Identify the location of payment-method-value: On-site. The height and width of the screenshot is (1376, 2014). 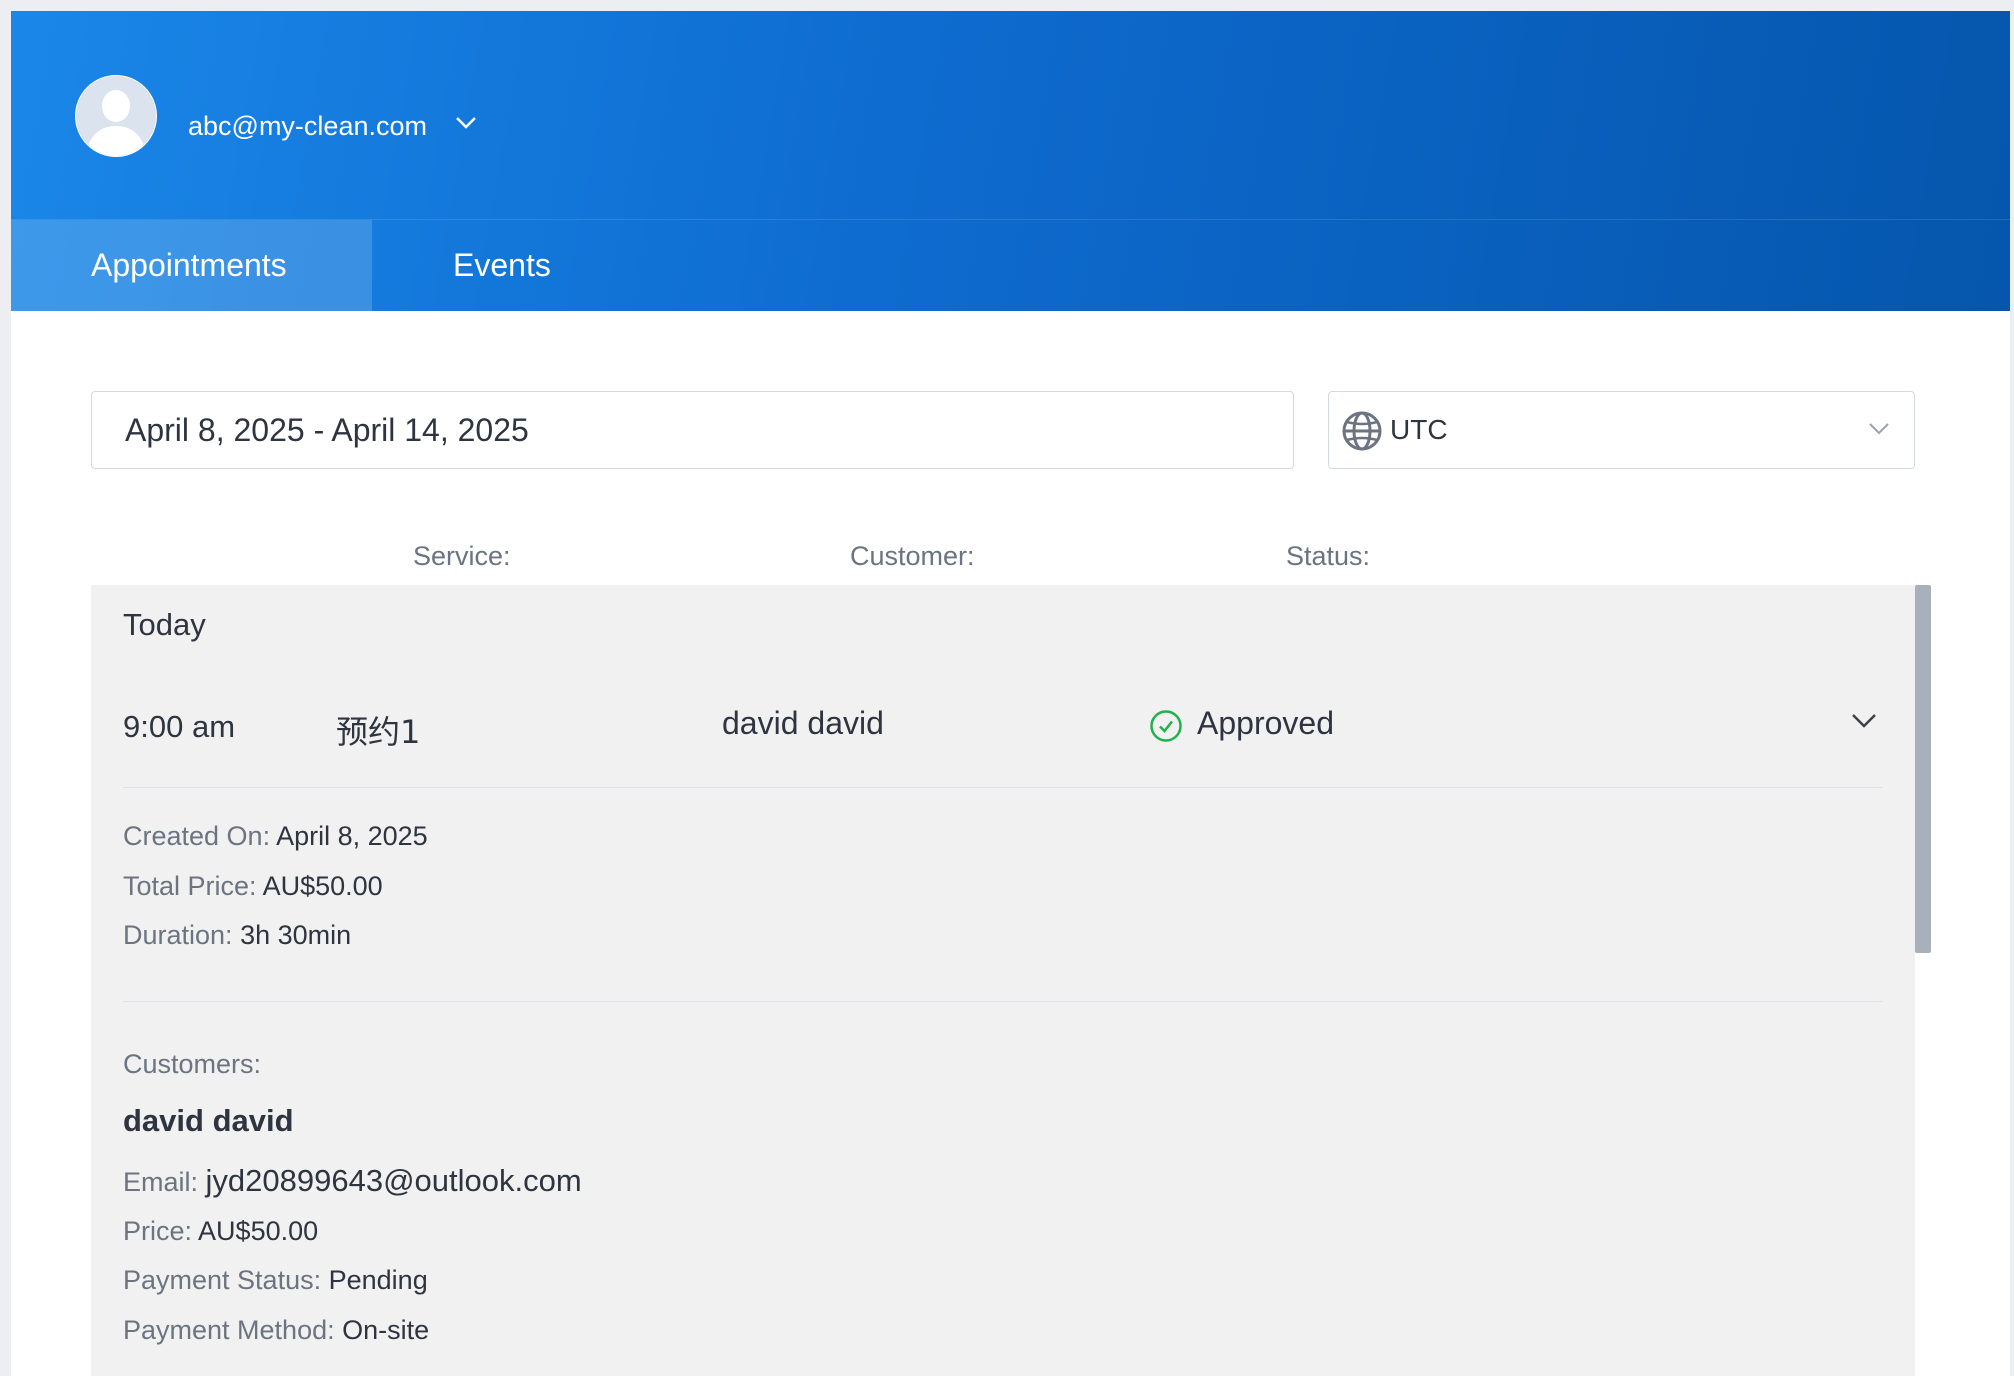
(386, 1330).